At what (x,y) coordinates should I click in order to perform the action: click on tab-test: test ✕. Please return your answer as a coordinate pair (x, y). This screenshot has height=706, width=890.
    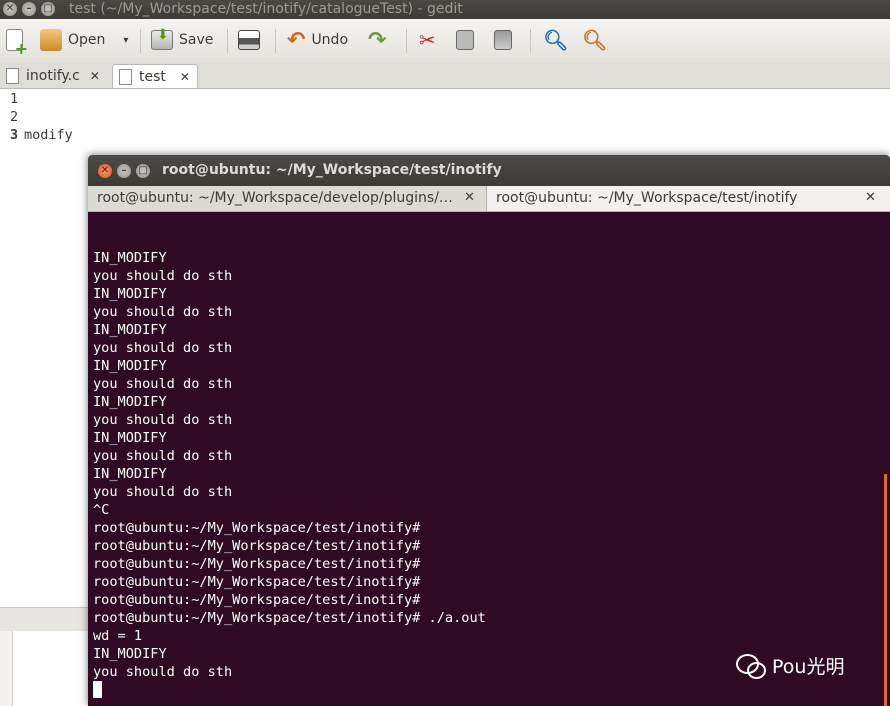
    Looking at the image, I should click on (155, 76).